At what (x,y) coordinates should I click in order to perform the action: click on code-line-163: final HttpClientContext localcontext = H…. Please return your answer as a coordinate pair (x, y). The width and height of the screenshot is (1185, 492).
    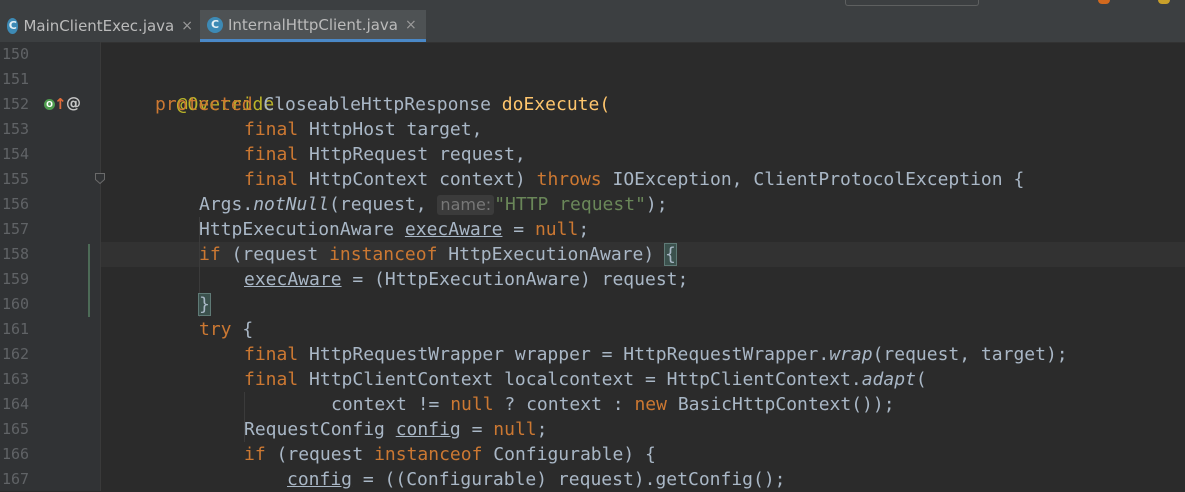
    Looking at the image, I should click on (585, 379).